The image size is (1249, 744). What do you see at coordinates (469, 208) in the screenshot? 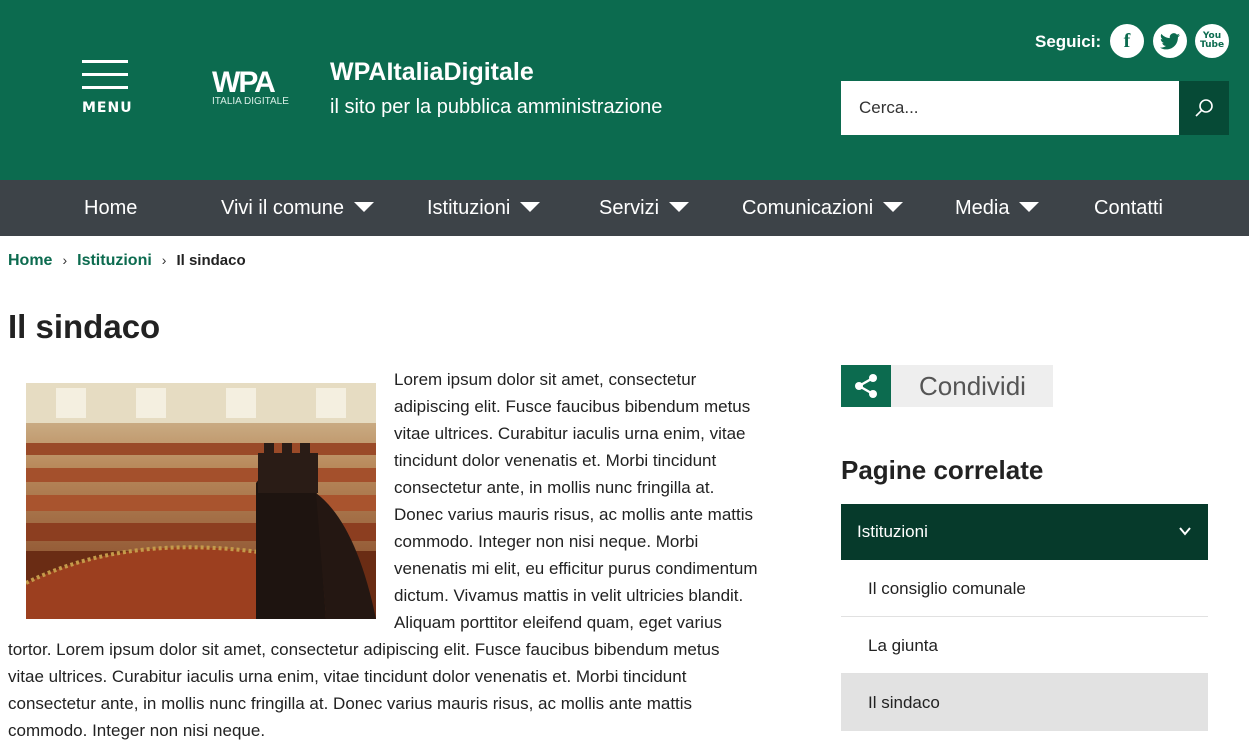
I see `nav-label: Istituzioni` at bounding box center [469, 208].